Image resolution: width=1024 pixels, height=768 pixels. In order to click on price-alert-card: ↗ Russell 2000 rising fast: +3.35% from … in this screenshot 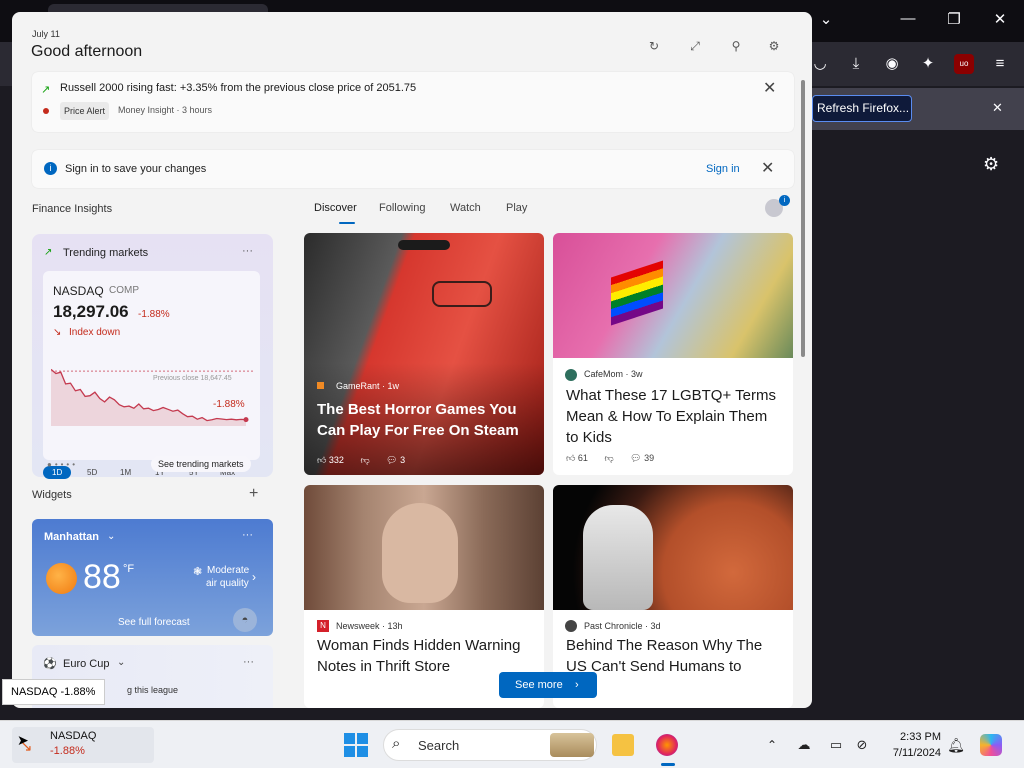, I will do `click(413, 102)`.